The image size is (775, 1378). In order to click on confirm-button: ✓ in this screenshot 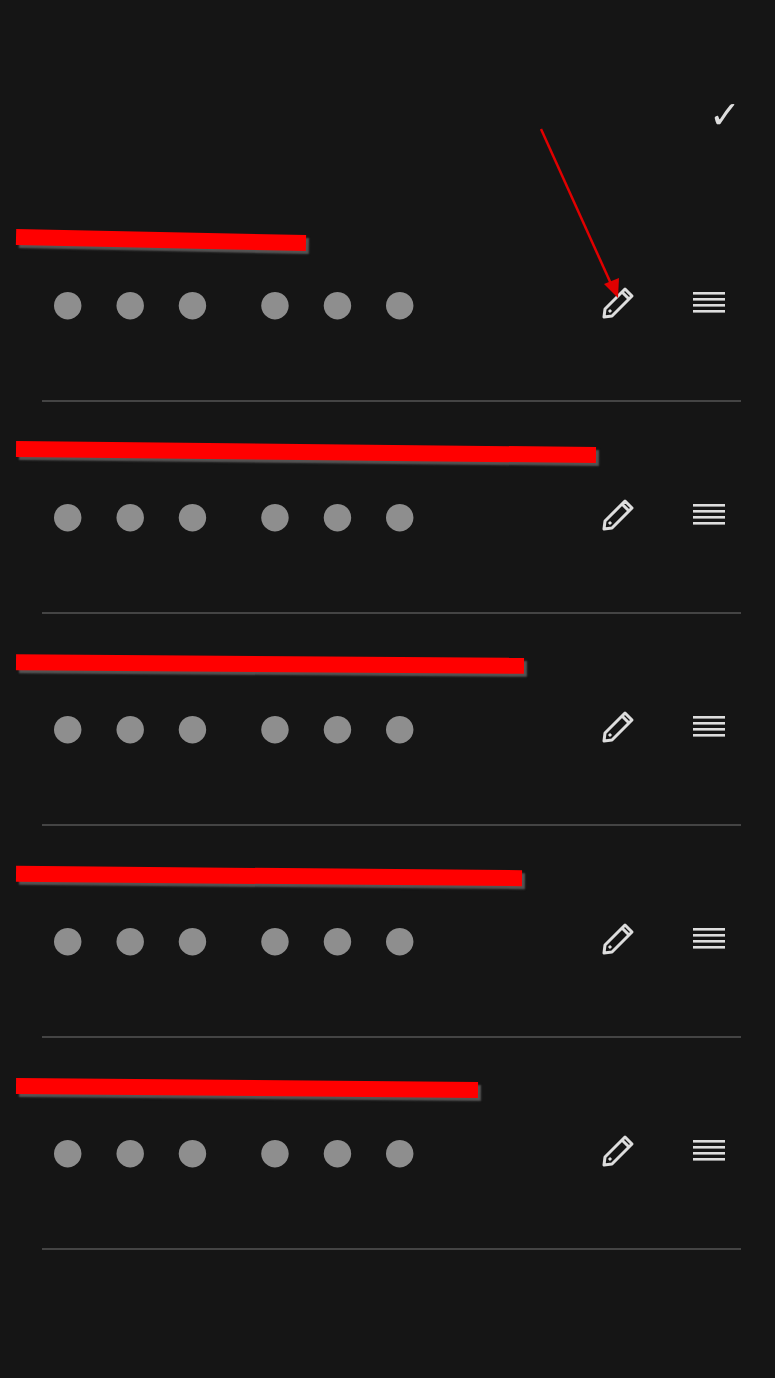, I will do `click(725, 115)`.